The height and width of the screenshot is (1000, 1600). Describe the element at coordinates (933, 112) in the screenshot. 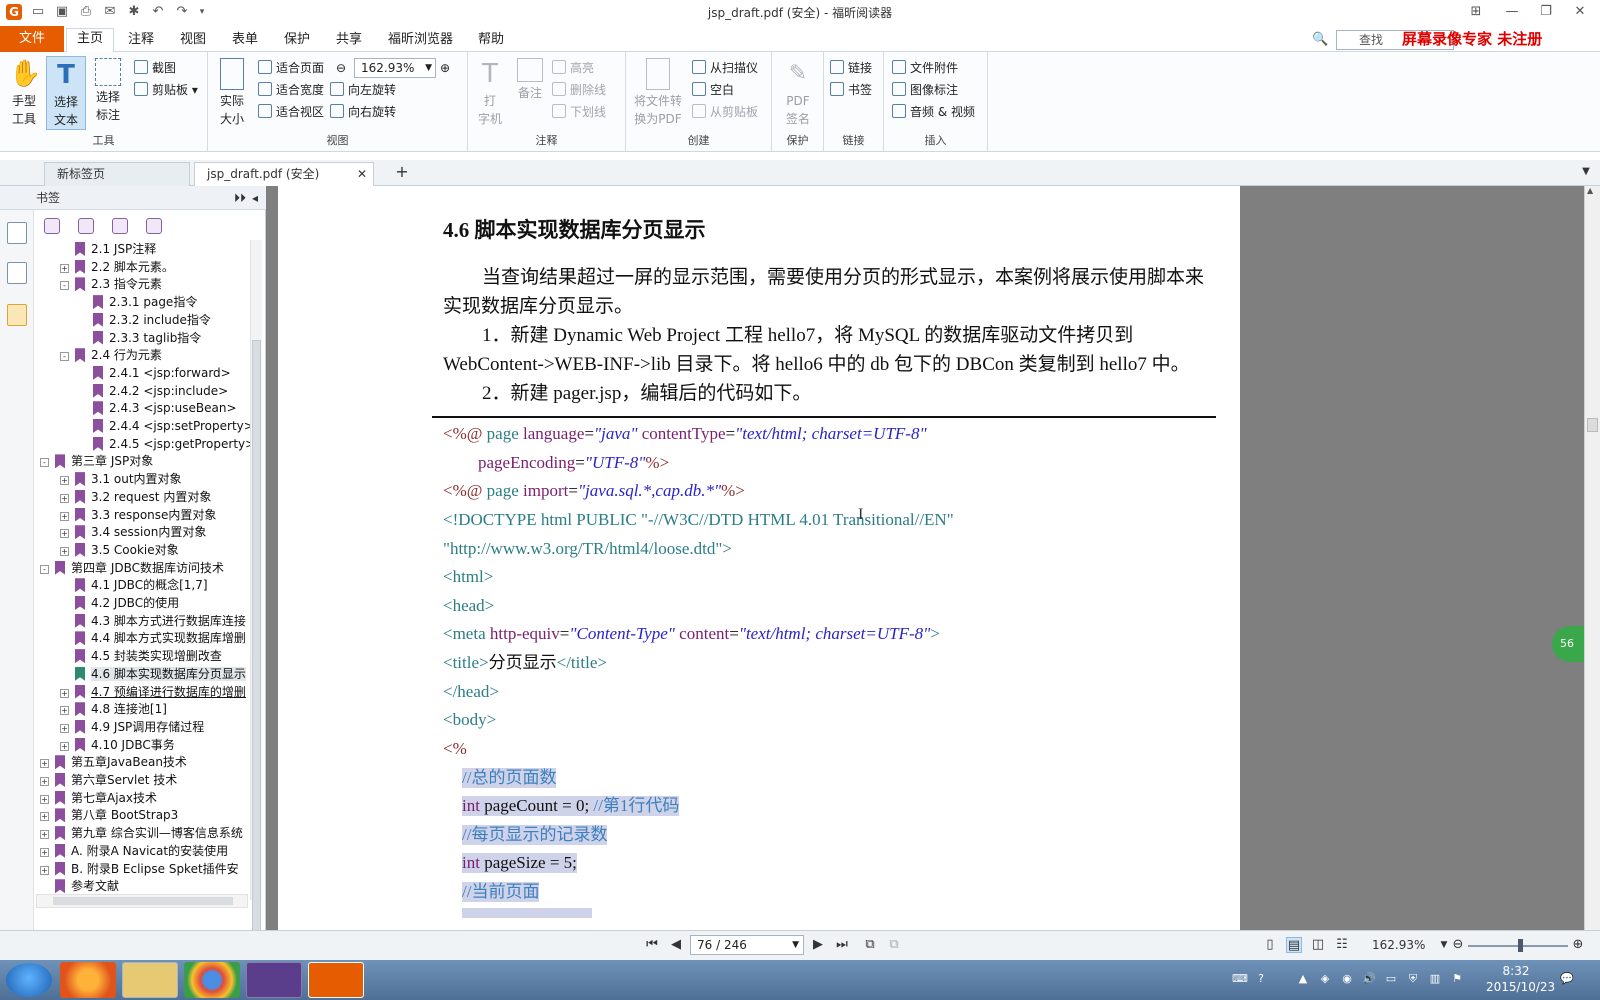

I see `audio-video-button: 音频 & 视频` at that location.